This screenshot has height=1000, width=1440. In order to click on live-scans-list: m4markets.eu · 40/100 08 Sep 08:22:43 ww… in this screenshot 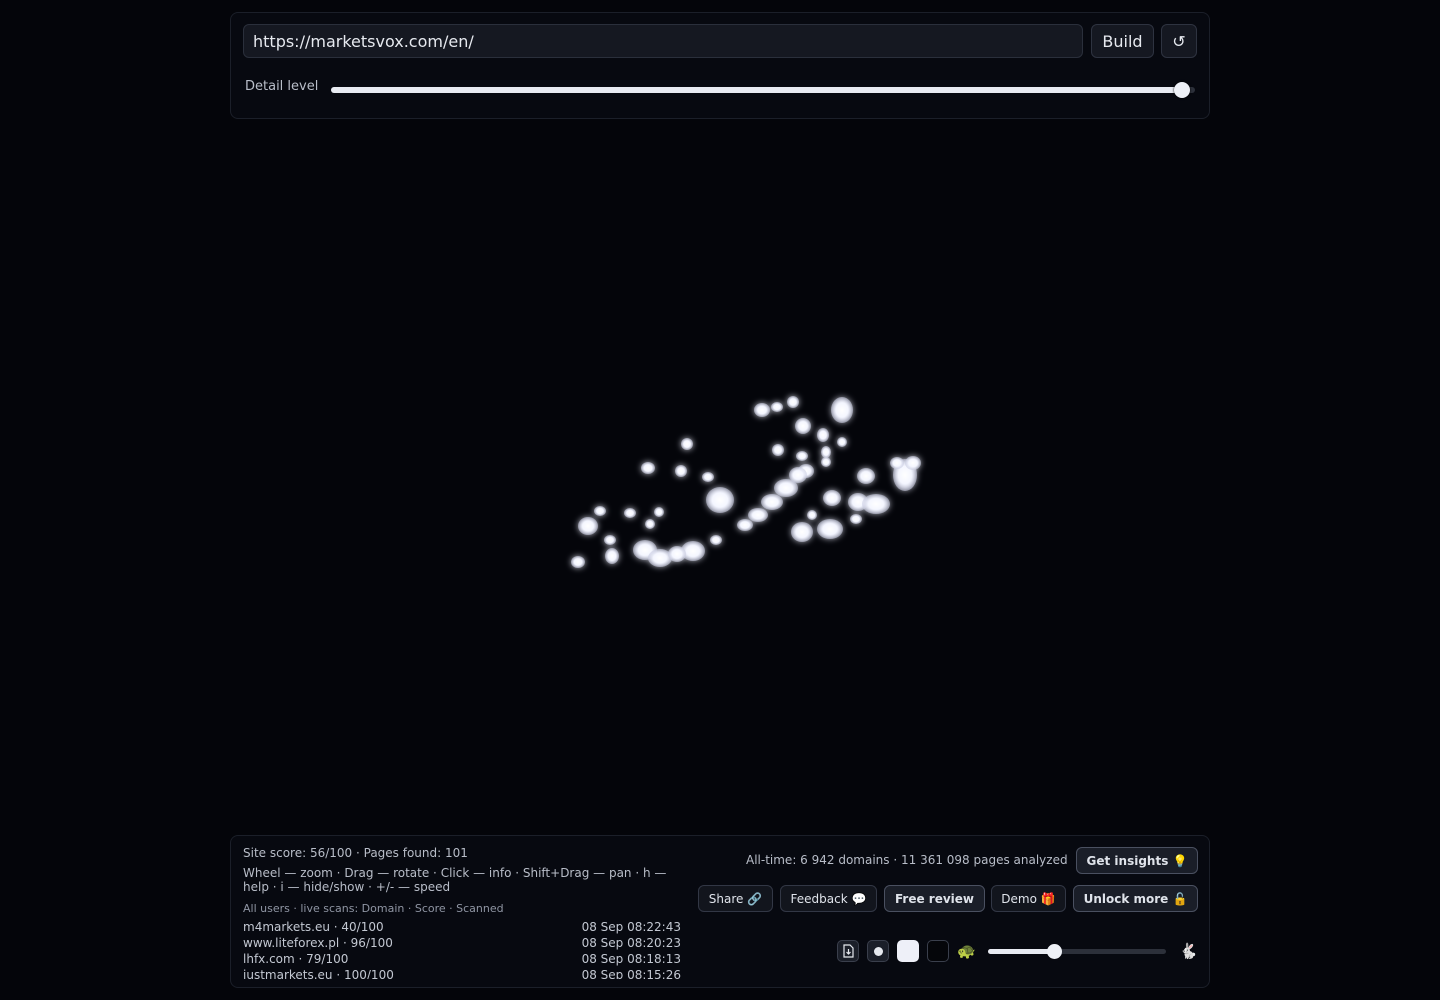, I will do `click(462, 949)`.